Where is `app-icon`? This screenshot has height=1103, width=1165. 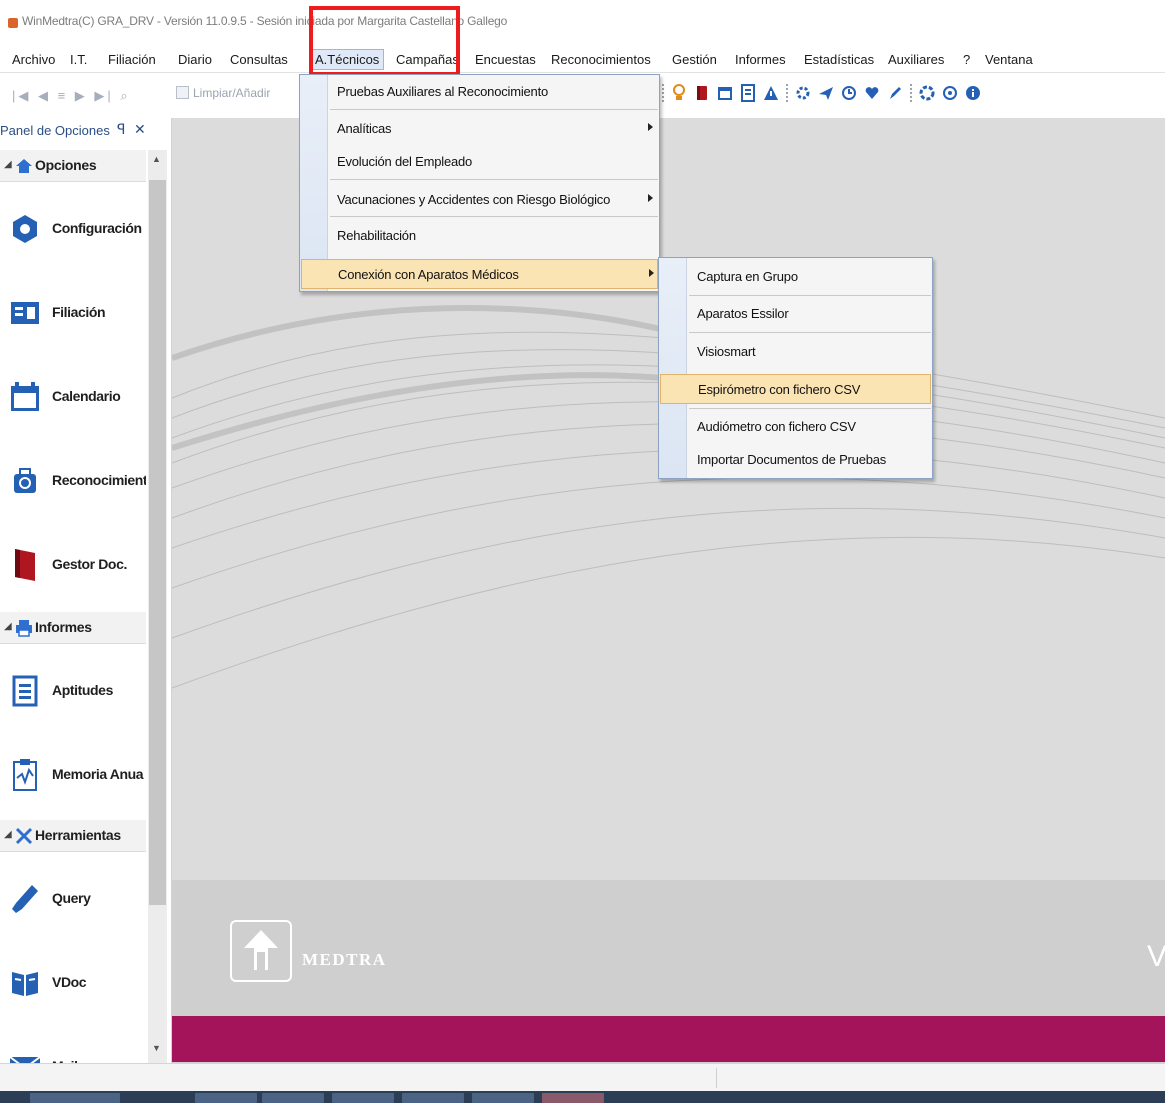 app-icon is located at coordinates (13, 23).